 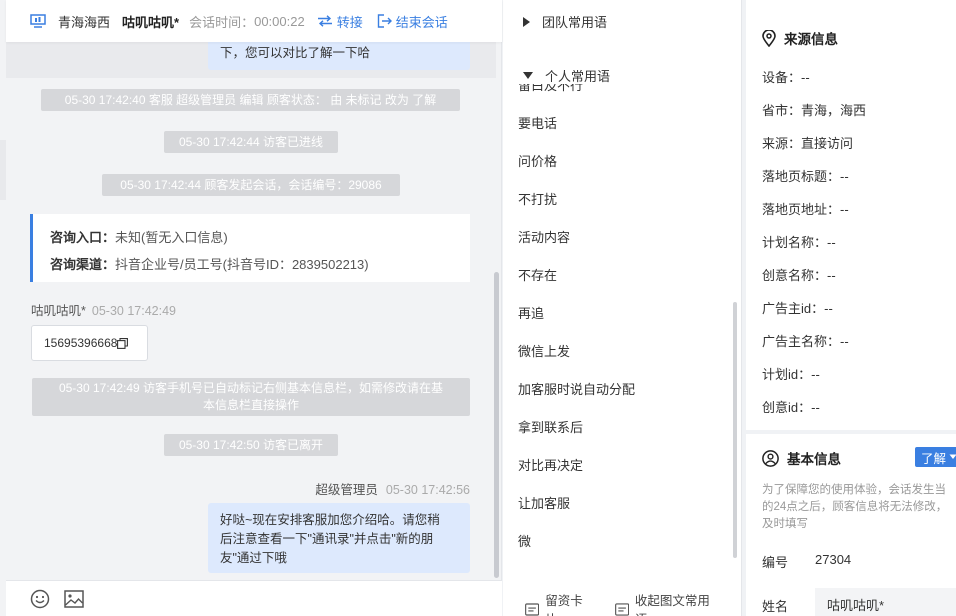 What do you see at coordinates (791, 374) in the screenshot?
I see `field-plan-id: 计划id：--` at bounding box center [791, 374].